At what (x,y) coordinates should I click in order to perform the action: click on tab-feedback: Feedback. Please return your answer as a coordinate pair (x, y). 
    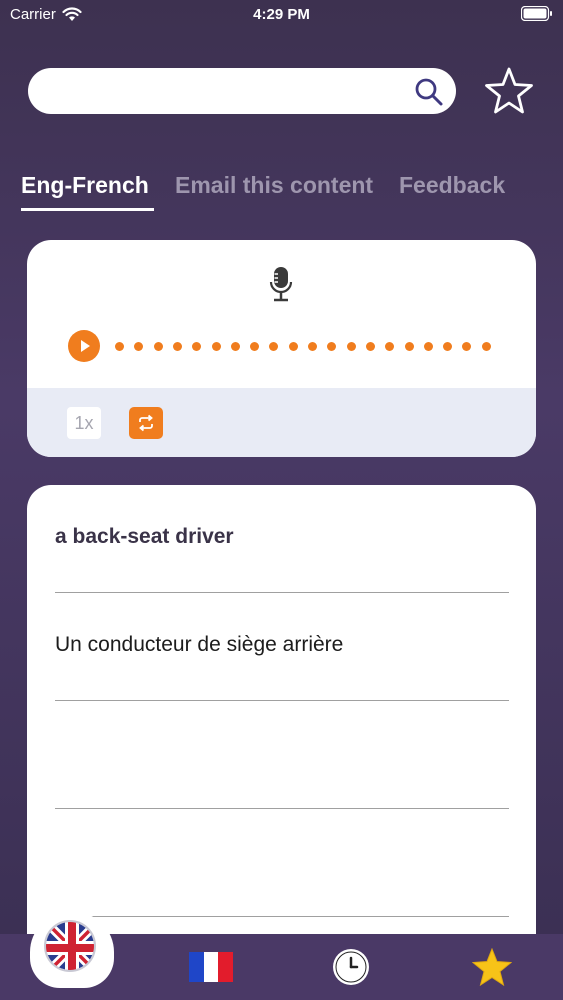
    Looking at the image, I should click on (452, 185).